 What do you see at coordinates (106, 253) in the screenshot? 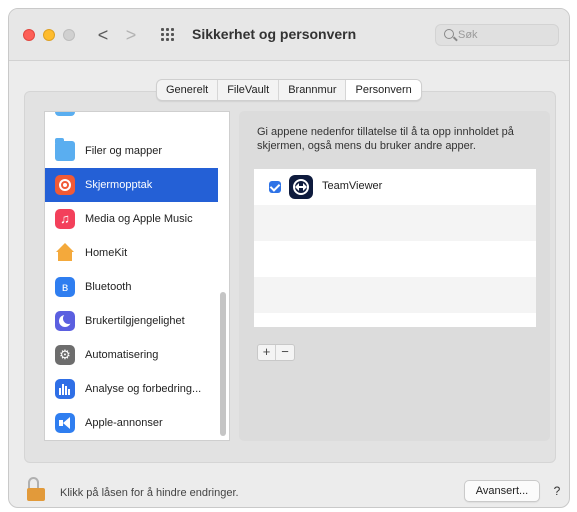
I see `sidebar-item-label: HomeKit` at bounding box center [106, 253].